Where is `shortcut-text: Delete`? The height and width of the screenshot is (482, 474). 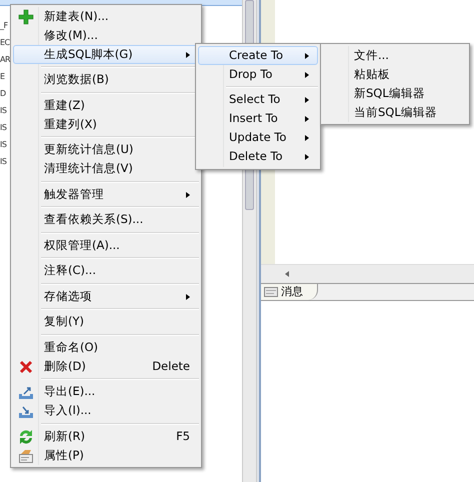 shortcut-text: Delete is located at coordinates (171, 366).